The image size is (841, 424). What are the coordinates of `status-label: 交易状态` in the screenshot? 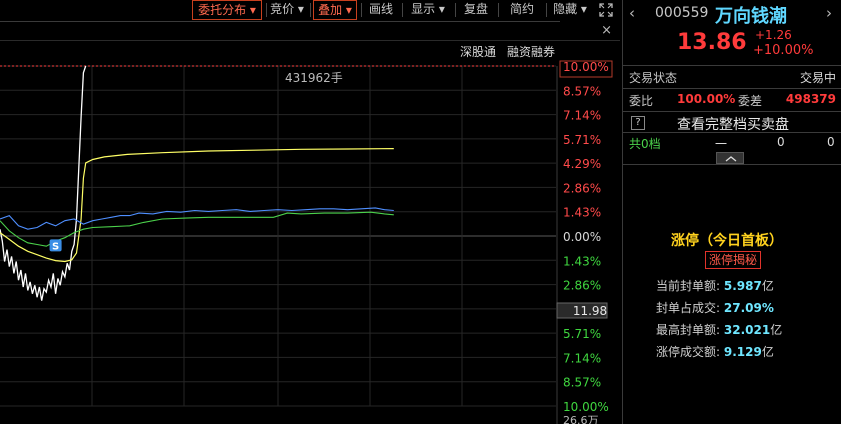 It's located at (653, 78).